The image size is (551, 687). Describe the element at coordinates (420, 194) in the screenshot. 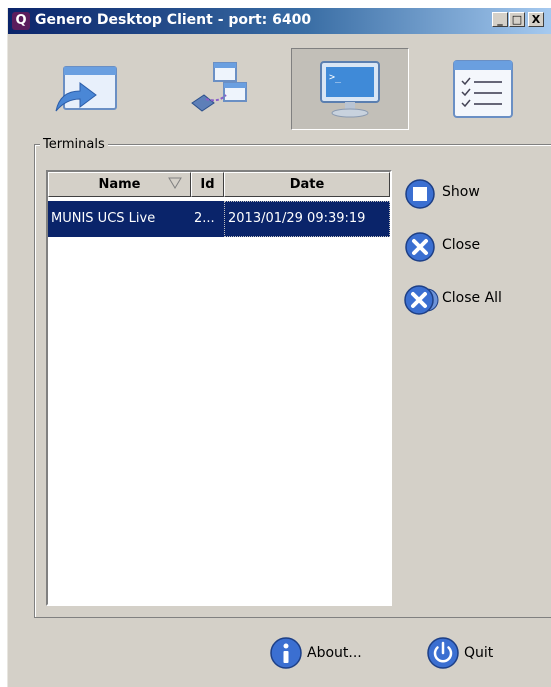

I see `show-icon` at that location.